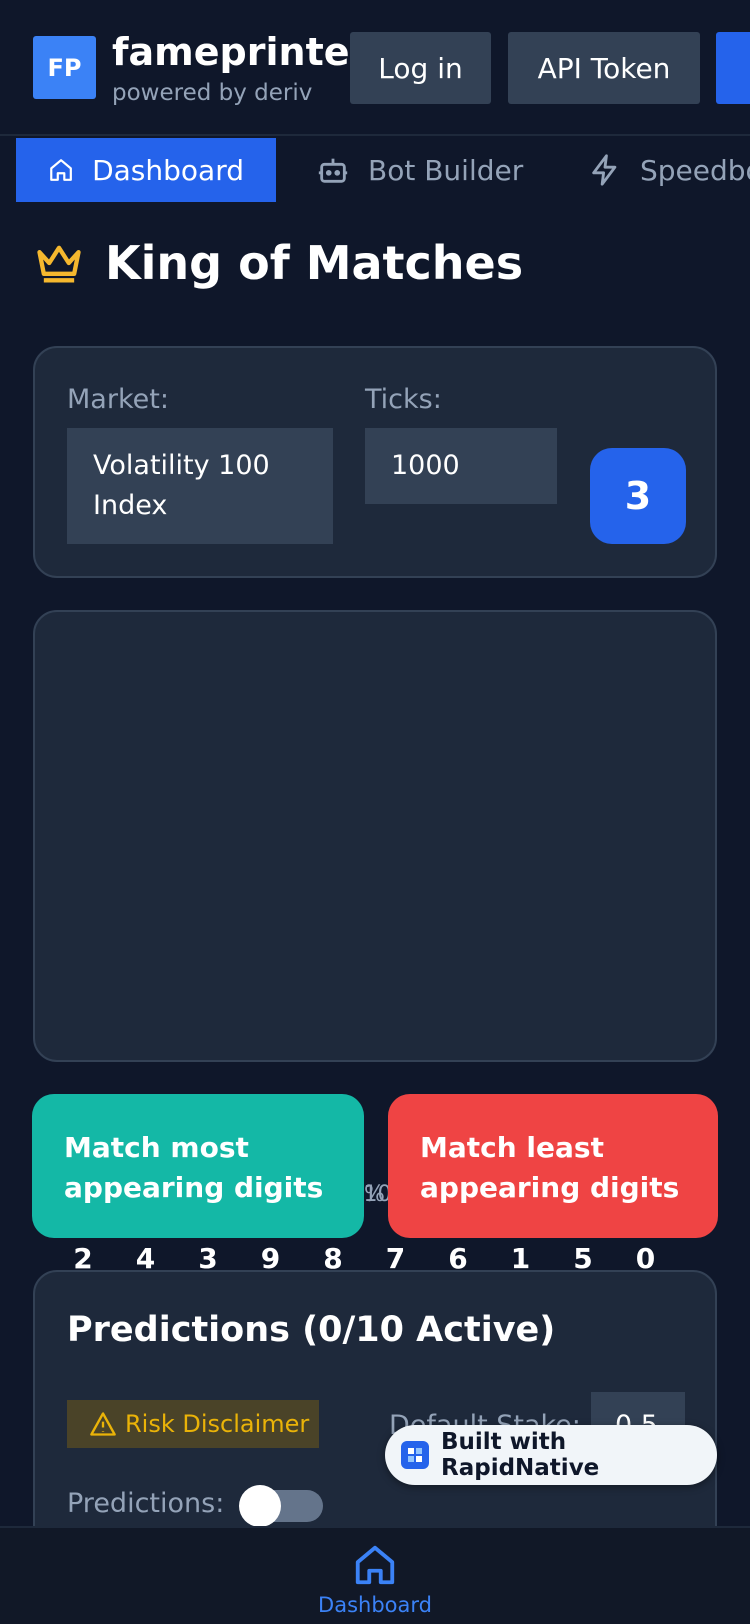  I want to click on tab-speedbot: Speedbo, so click(669, 170).